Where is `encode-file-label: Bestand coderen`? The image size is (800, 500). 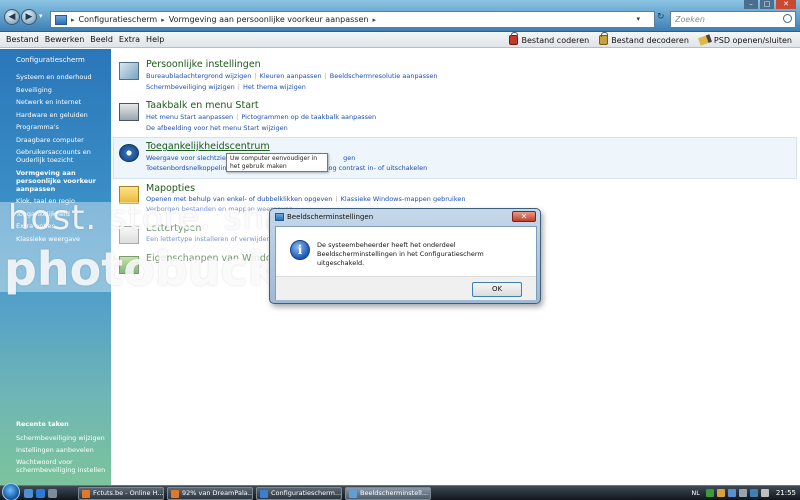
encode-file-label: Bestand coderen is located at coordinates (555, 40).